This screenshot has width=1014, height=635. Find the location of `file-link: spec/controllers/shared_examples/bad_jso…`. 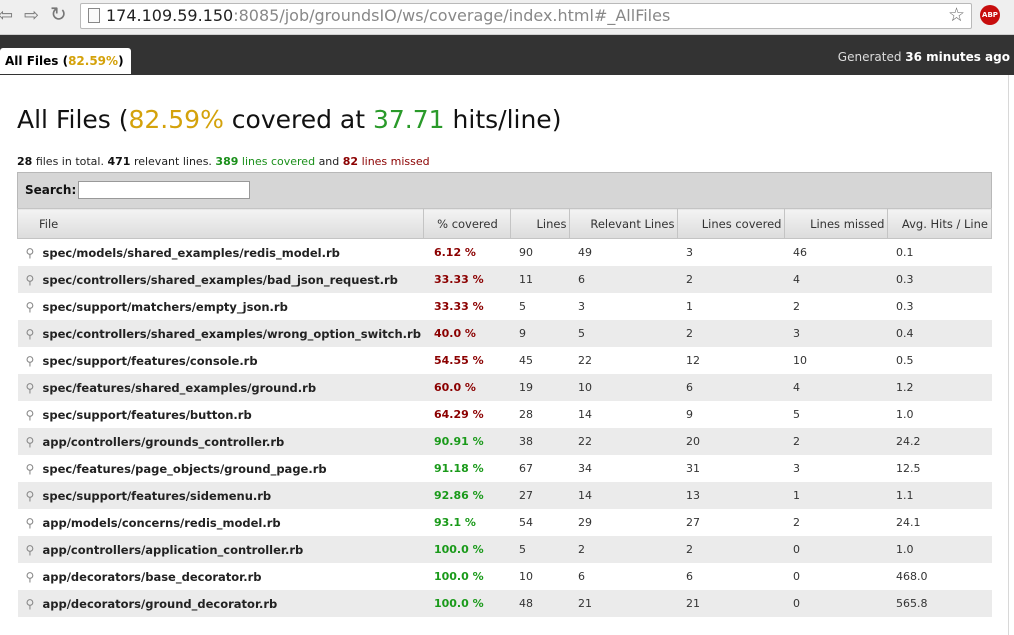

file-link: spec/controllers/shared_examples/bad_jso… is located at coordinates (220, 280).